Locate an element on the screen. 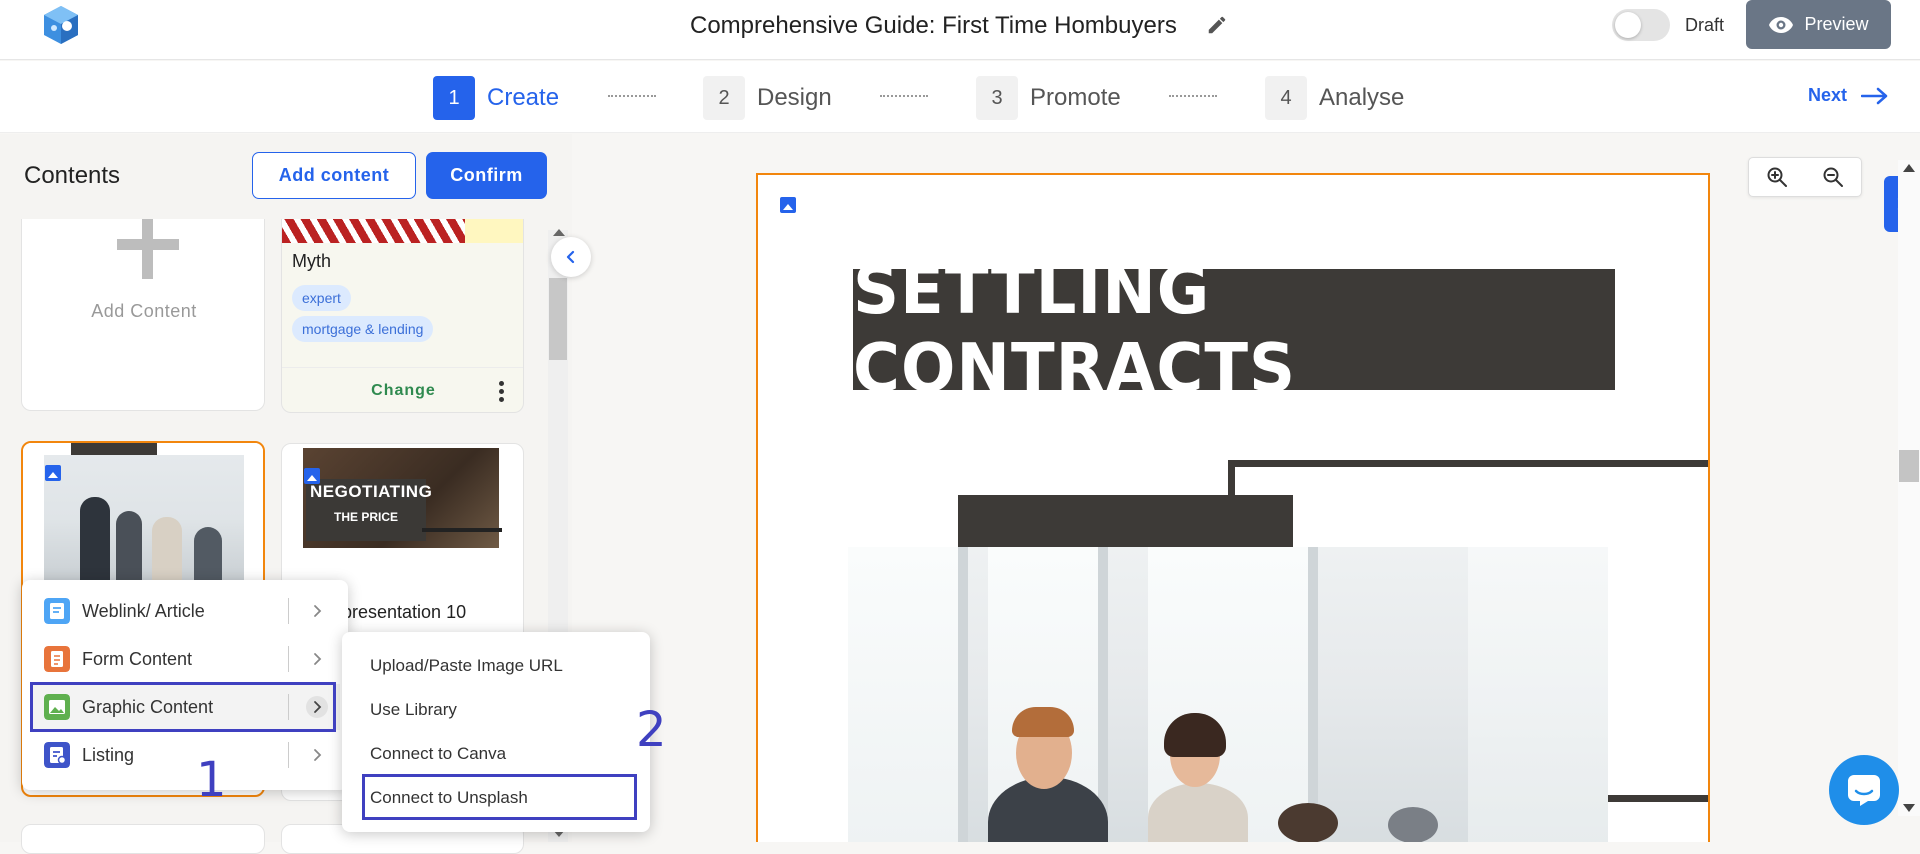 The image size is (1920, 854). zoom-in-button is located at coordinates (1777, 177).